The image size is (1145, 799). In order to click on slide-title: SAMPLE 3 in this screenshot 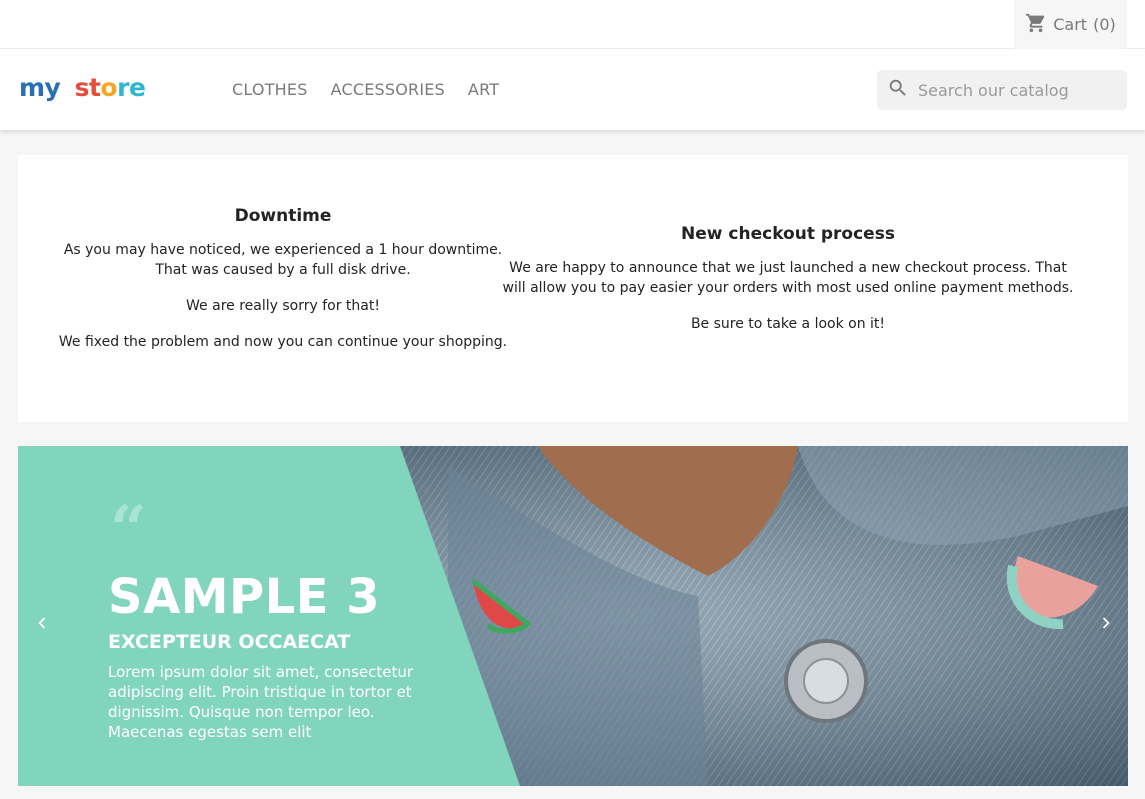, I will do `click(244, 597)`.